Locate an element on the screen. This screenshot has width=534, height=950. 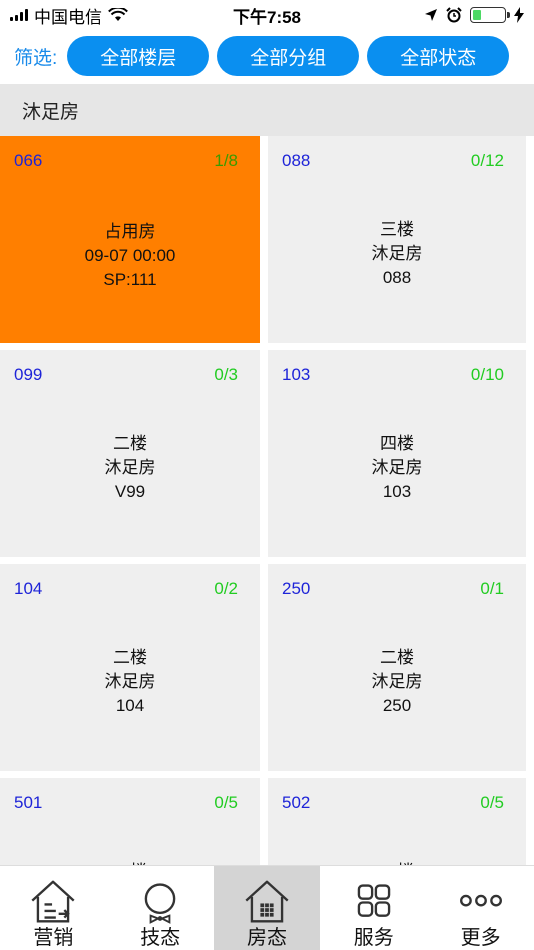
carrier-label: 中国电信 is located at coordinates (68, 17).